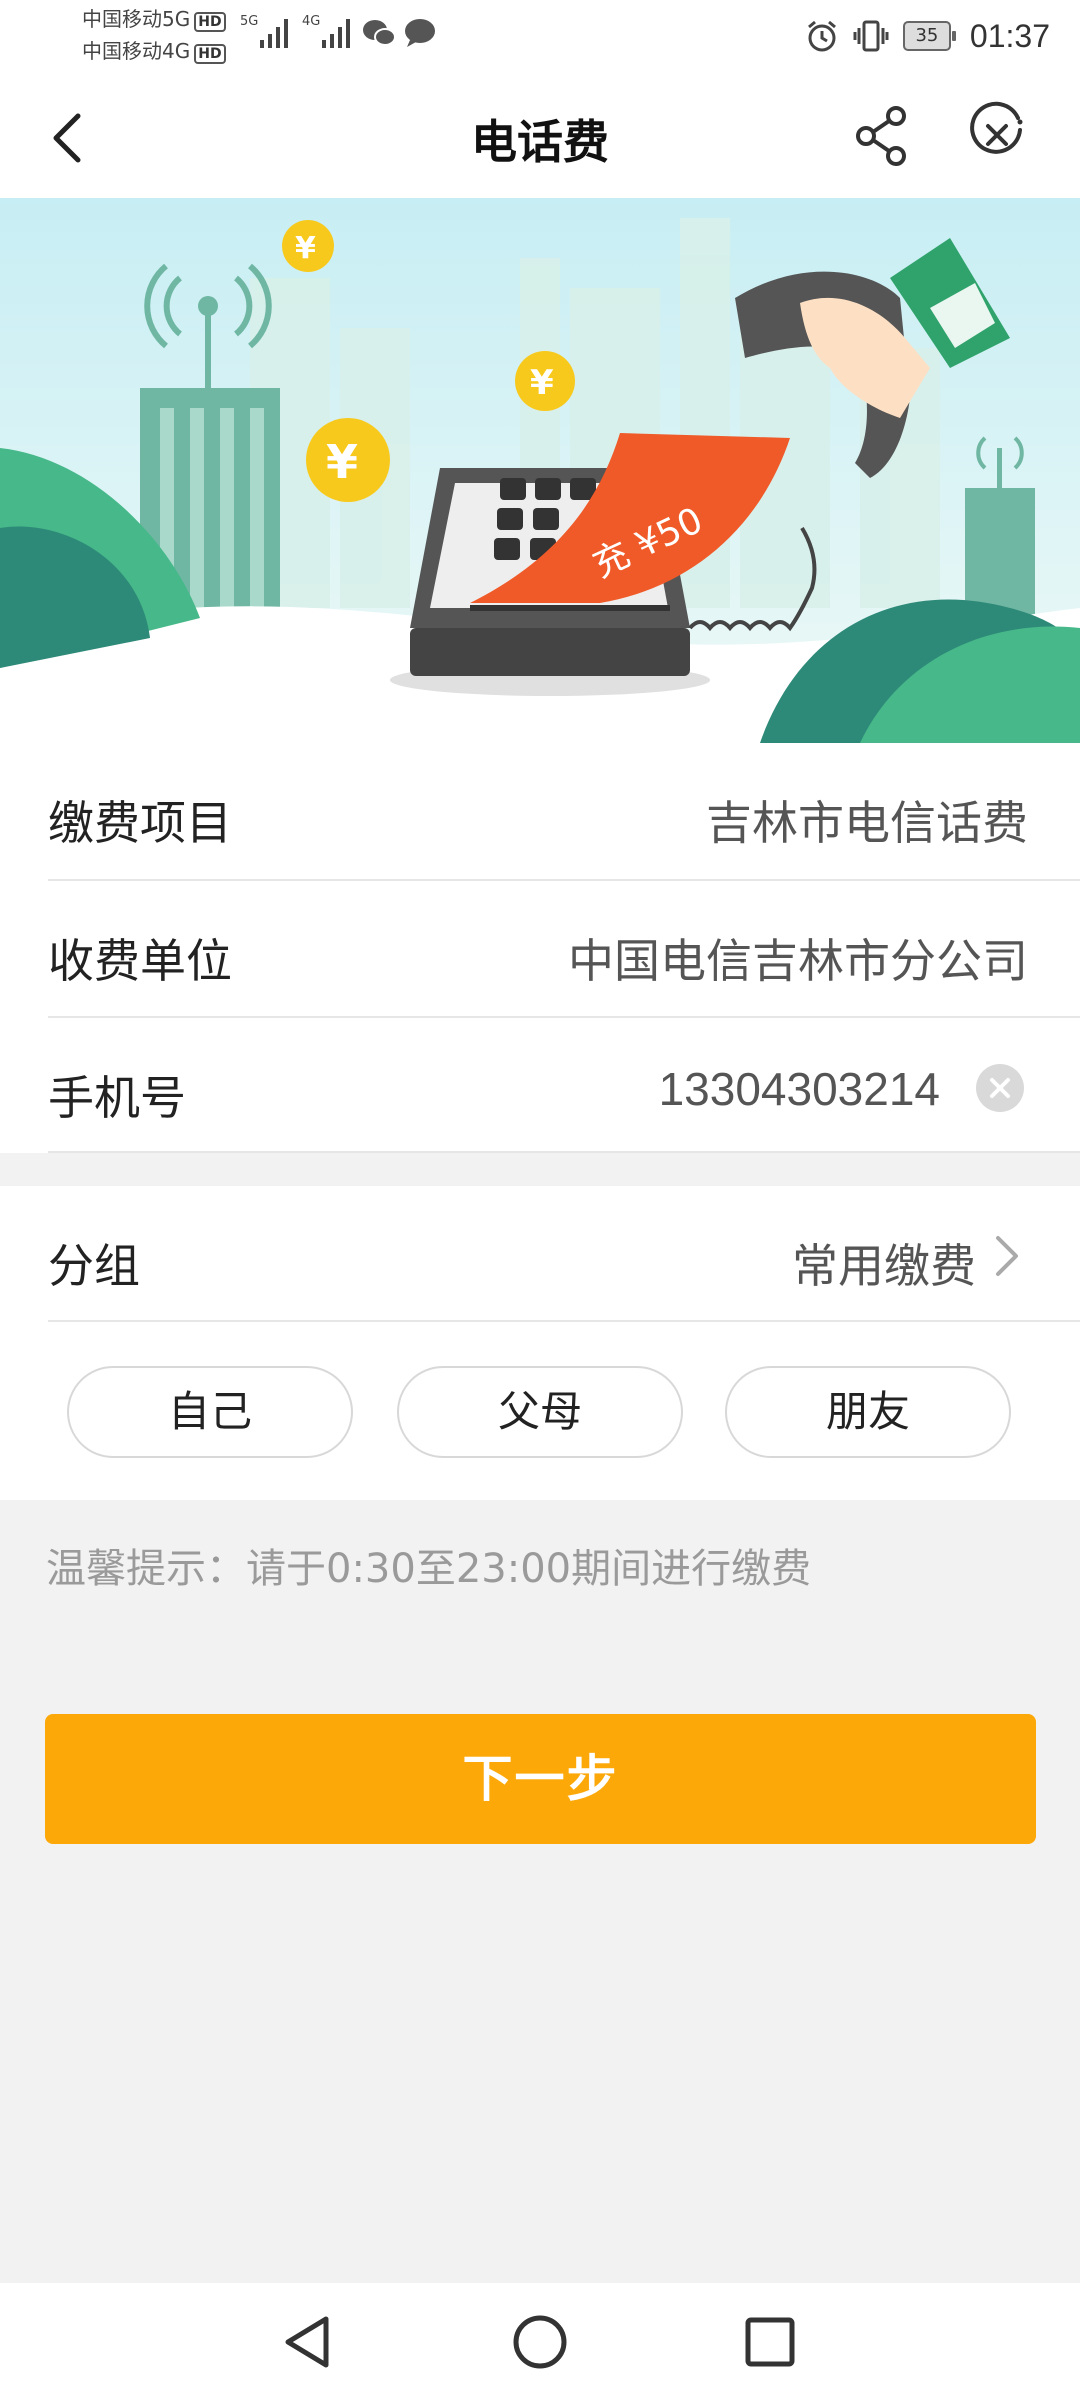 The height and width of the screenshot is (2400, 1080). I want to click on chip-parents: 父母, so click(540, 1412).